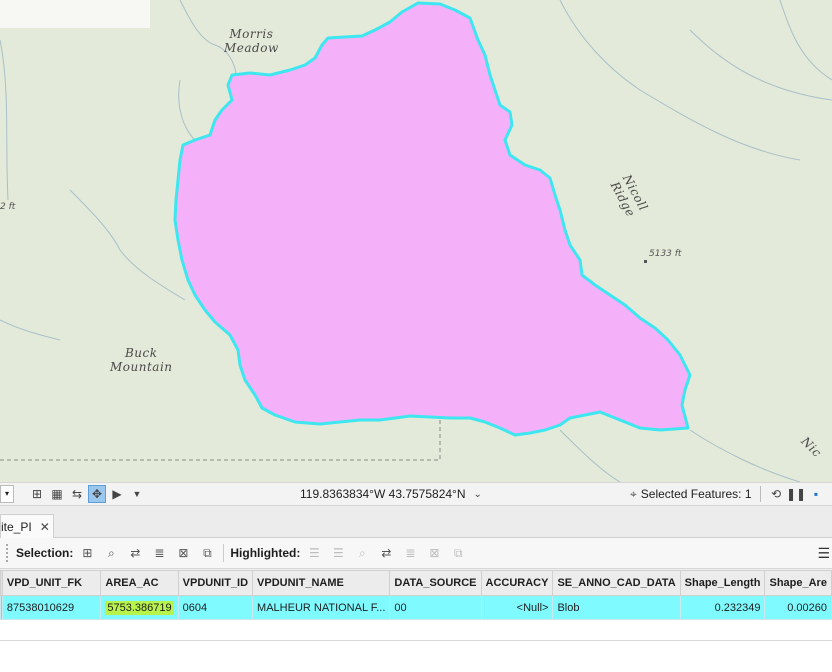 The width and height of the screenshot is (832, 672). I want to click on unhighlight-icon: ≣, so click(410, 553).